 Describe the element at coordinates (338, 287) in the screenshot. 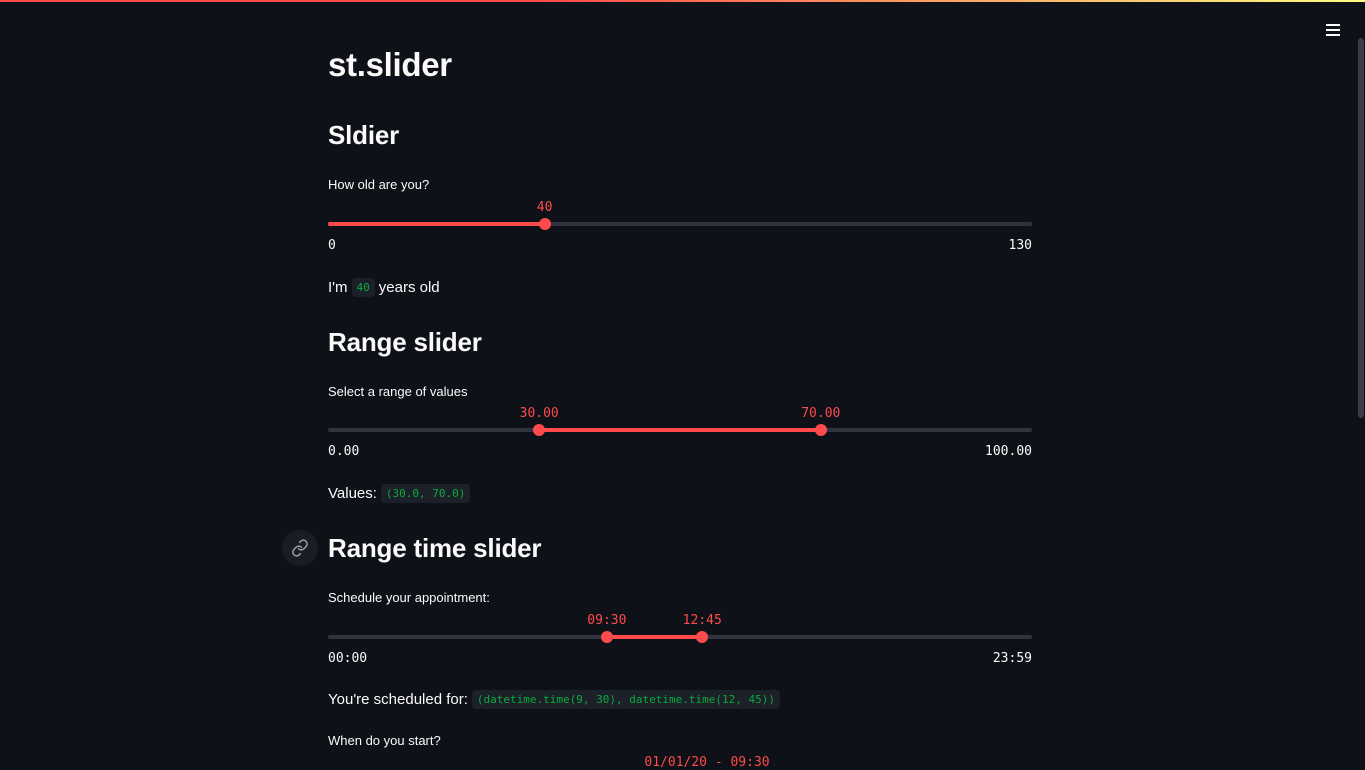

I see `result-prefix: I'm` at that location.